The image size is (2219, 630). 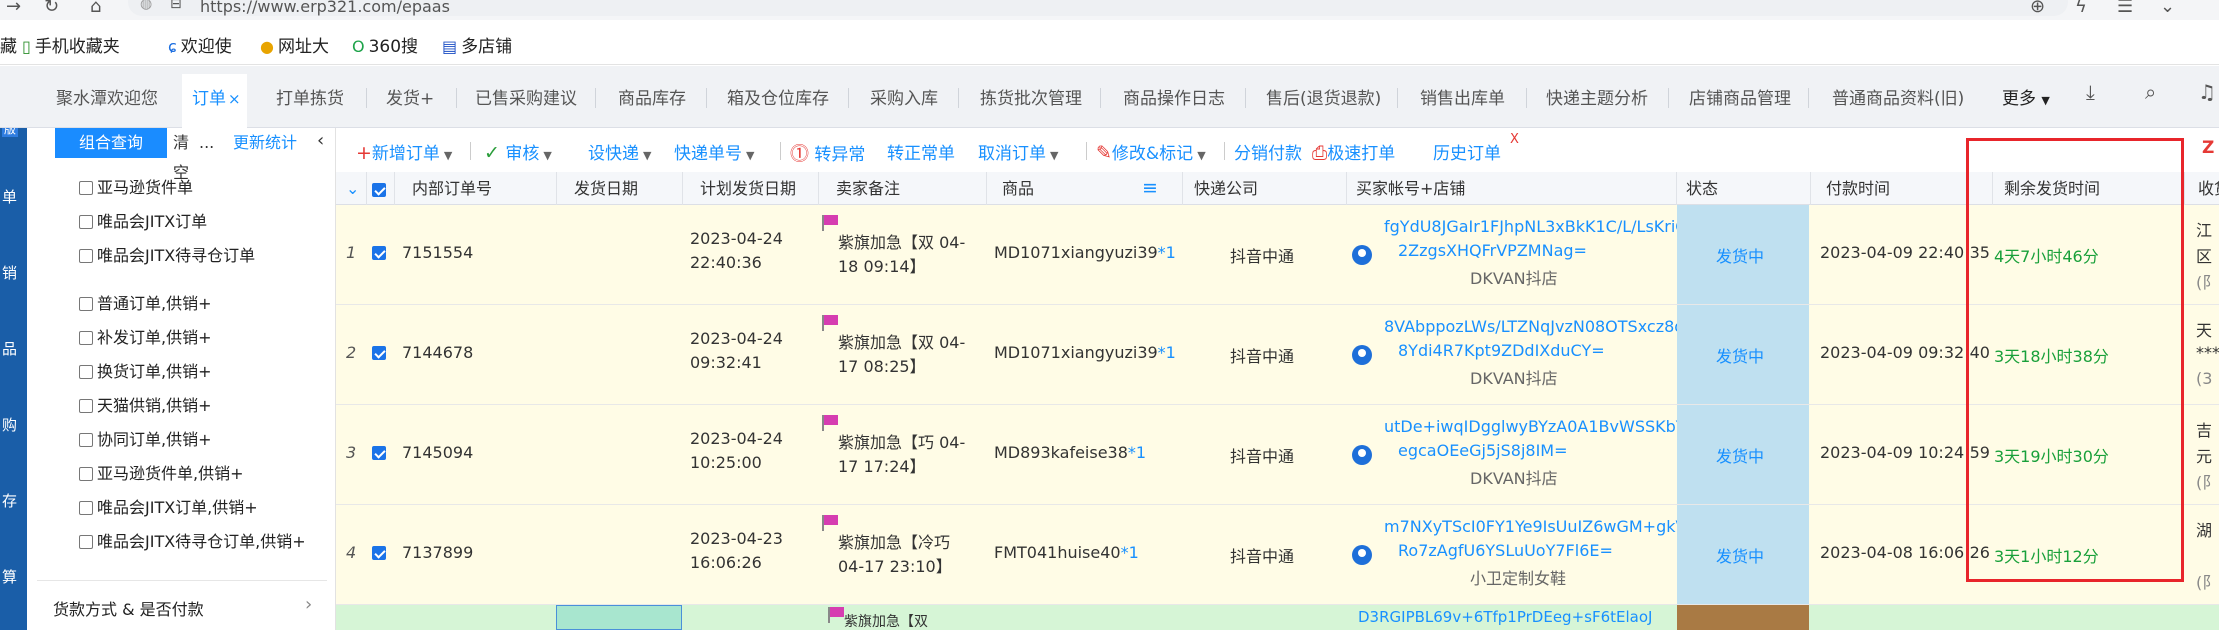 What do you see at coordinates (2150, 92) in the screenshot?
I see `search-icon: ⌕` at bounding box center [2150, 92].